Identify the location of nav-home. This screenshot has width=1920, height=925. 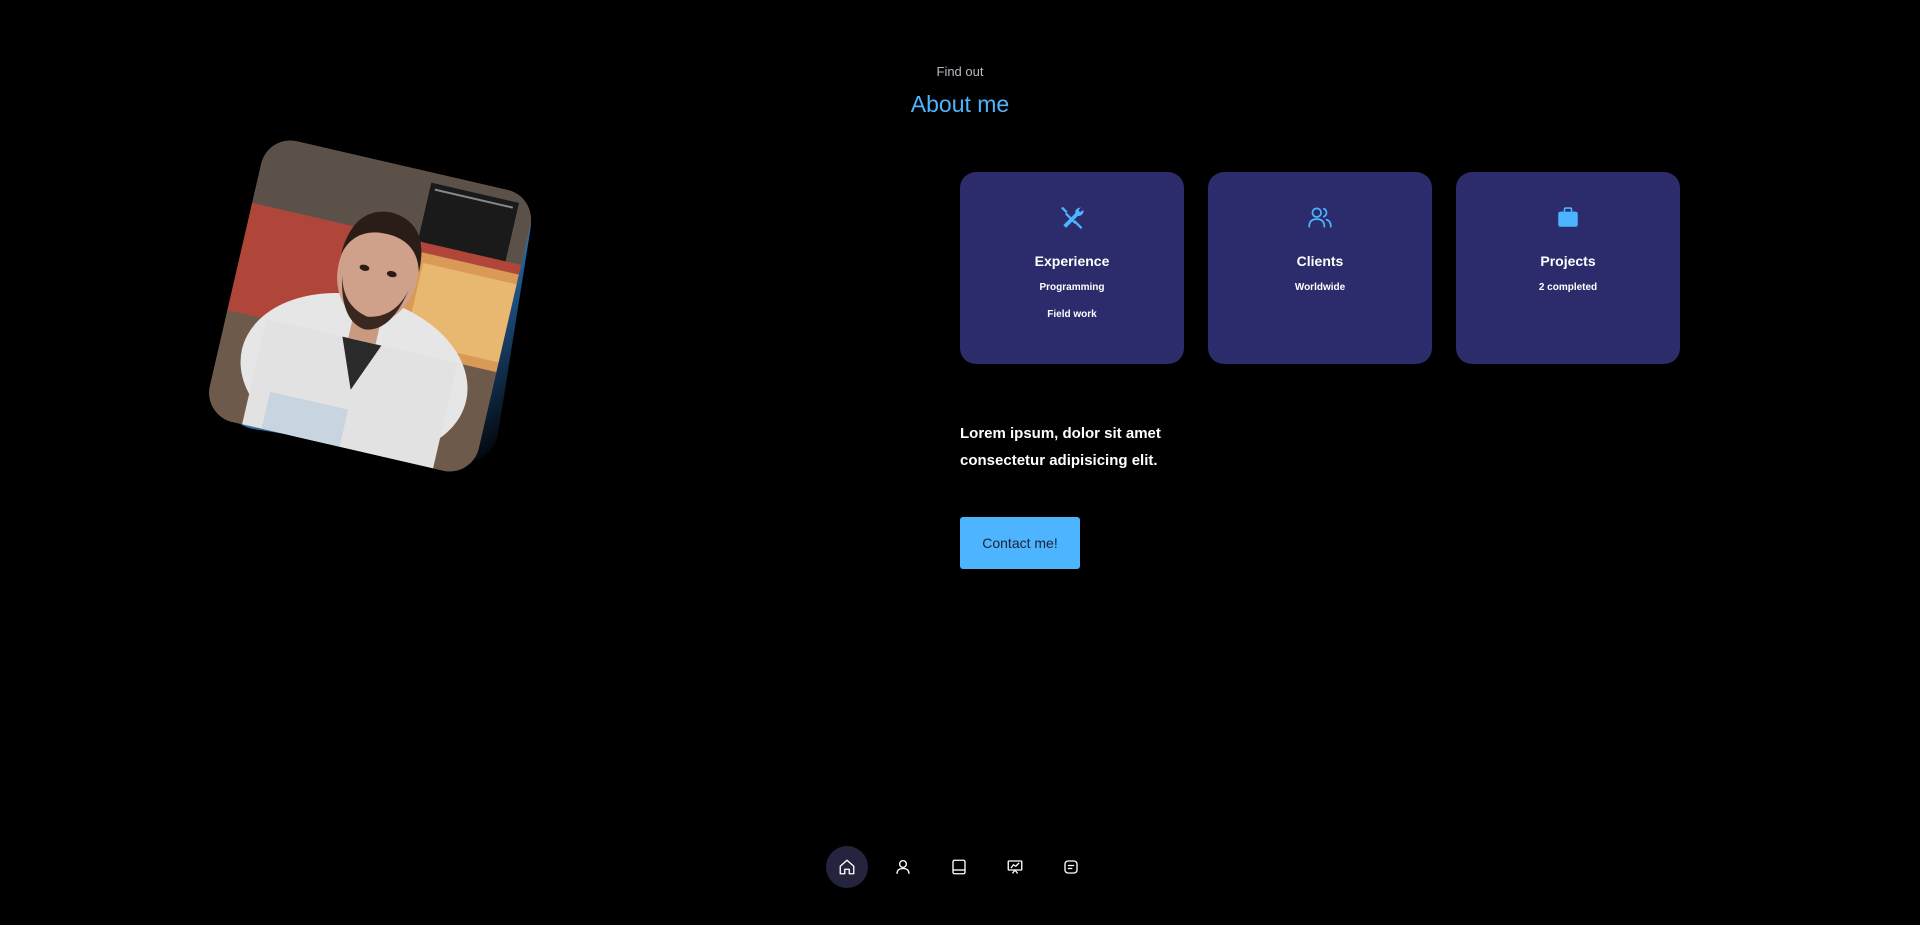
(847, 867).